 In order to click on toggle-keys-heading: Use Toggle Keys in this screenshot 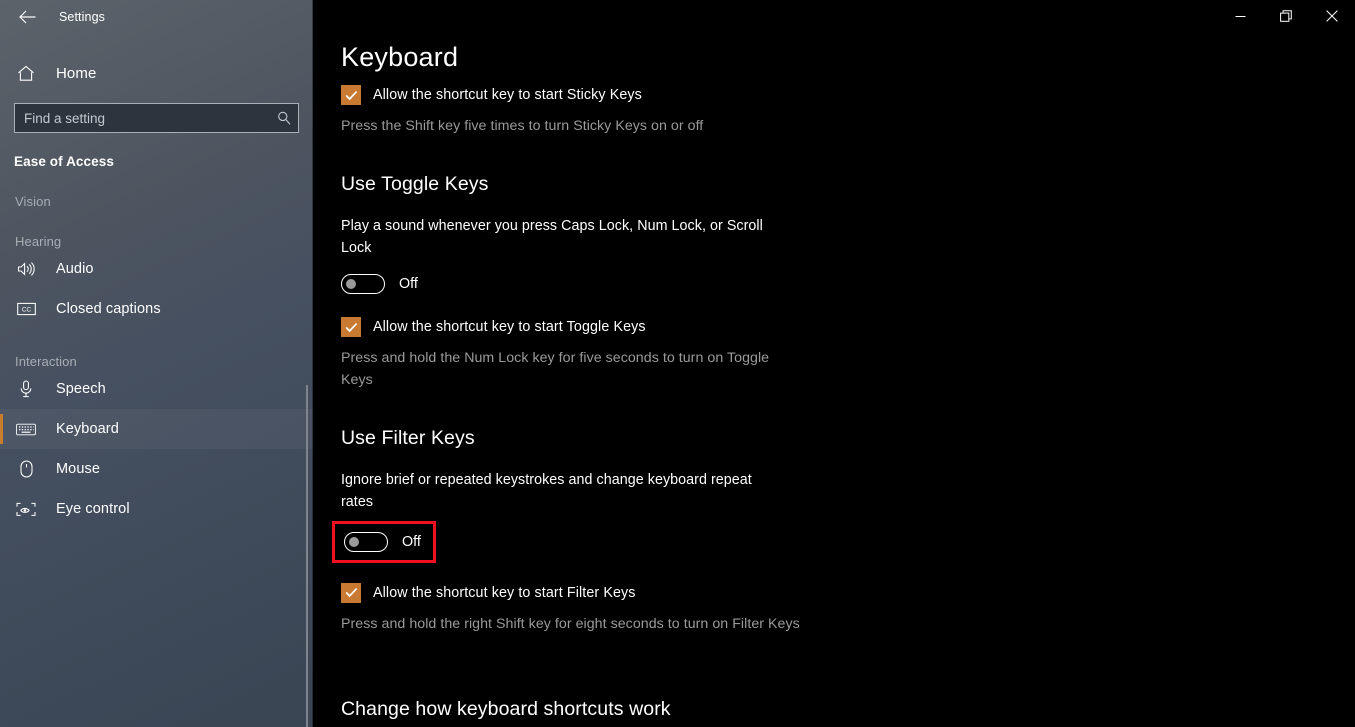, I will do `click(415, 184)`.